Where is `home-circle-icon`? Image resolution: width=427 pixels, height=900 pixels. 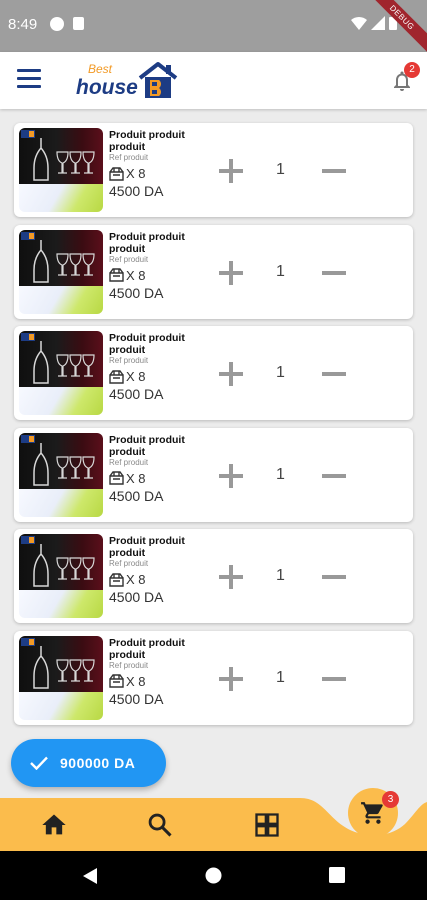 home-circle-icon is located at coordinates (213, 875).